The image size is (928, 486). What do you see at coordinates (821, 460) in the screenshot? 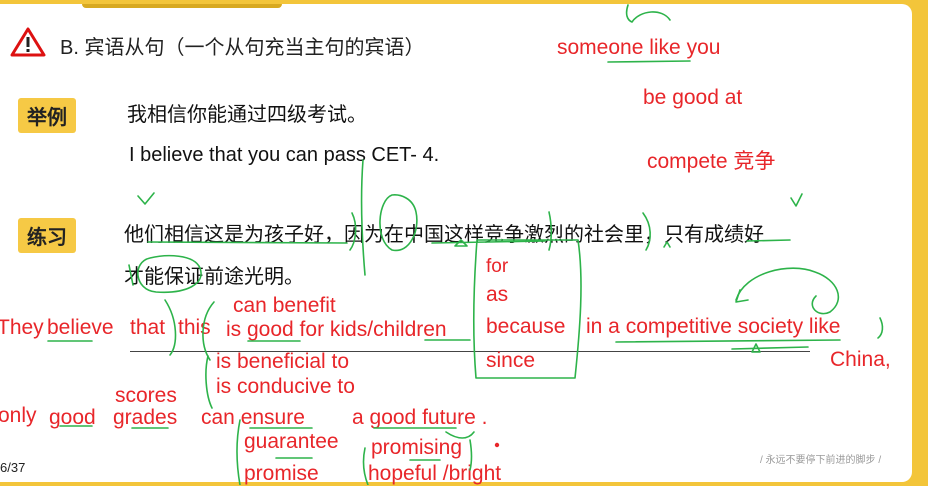
I see `footer-slogan: / 永远不要停下前进的脚步 /` at bounding box center [821, 460].